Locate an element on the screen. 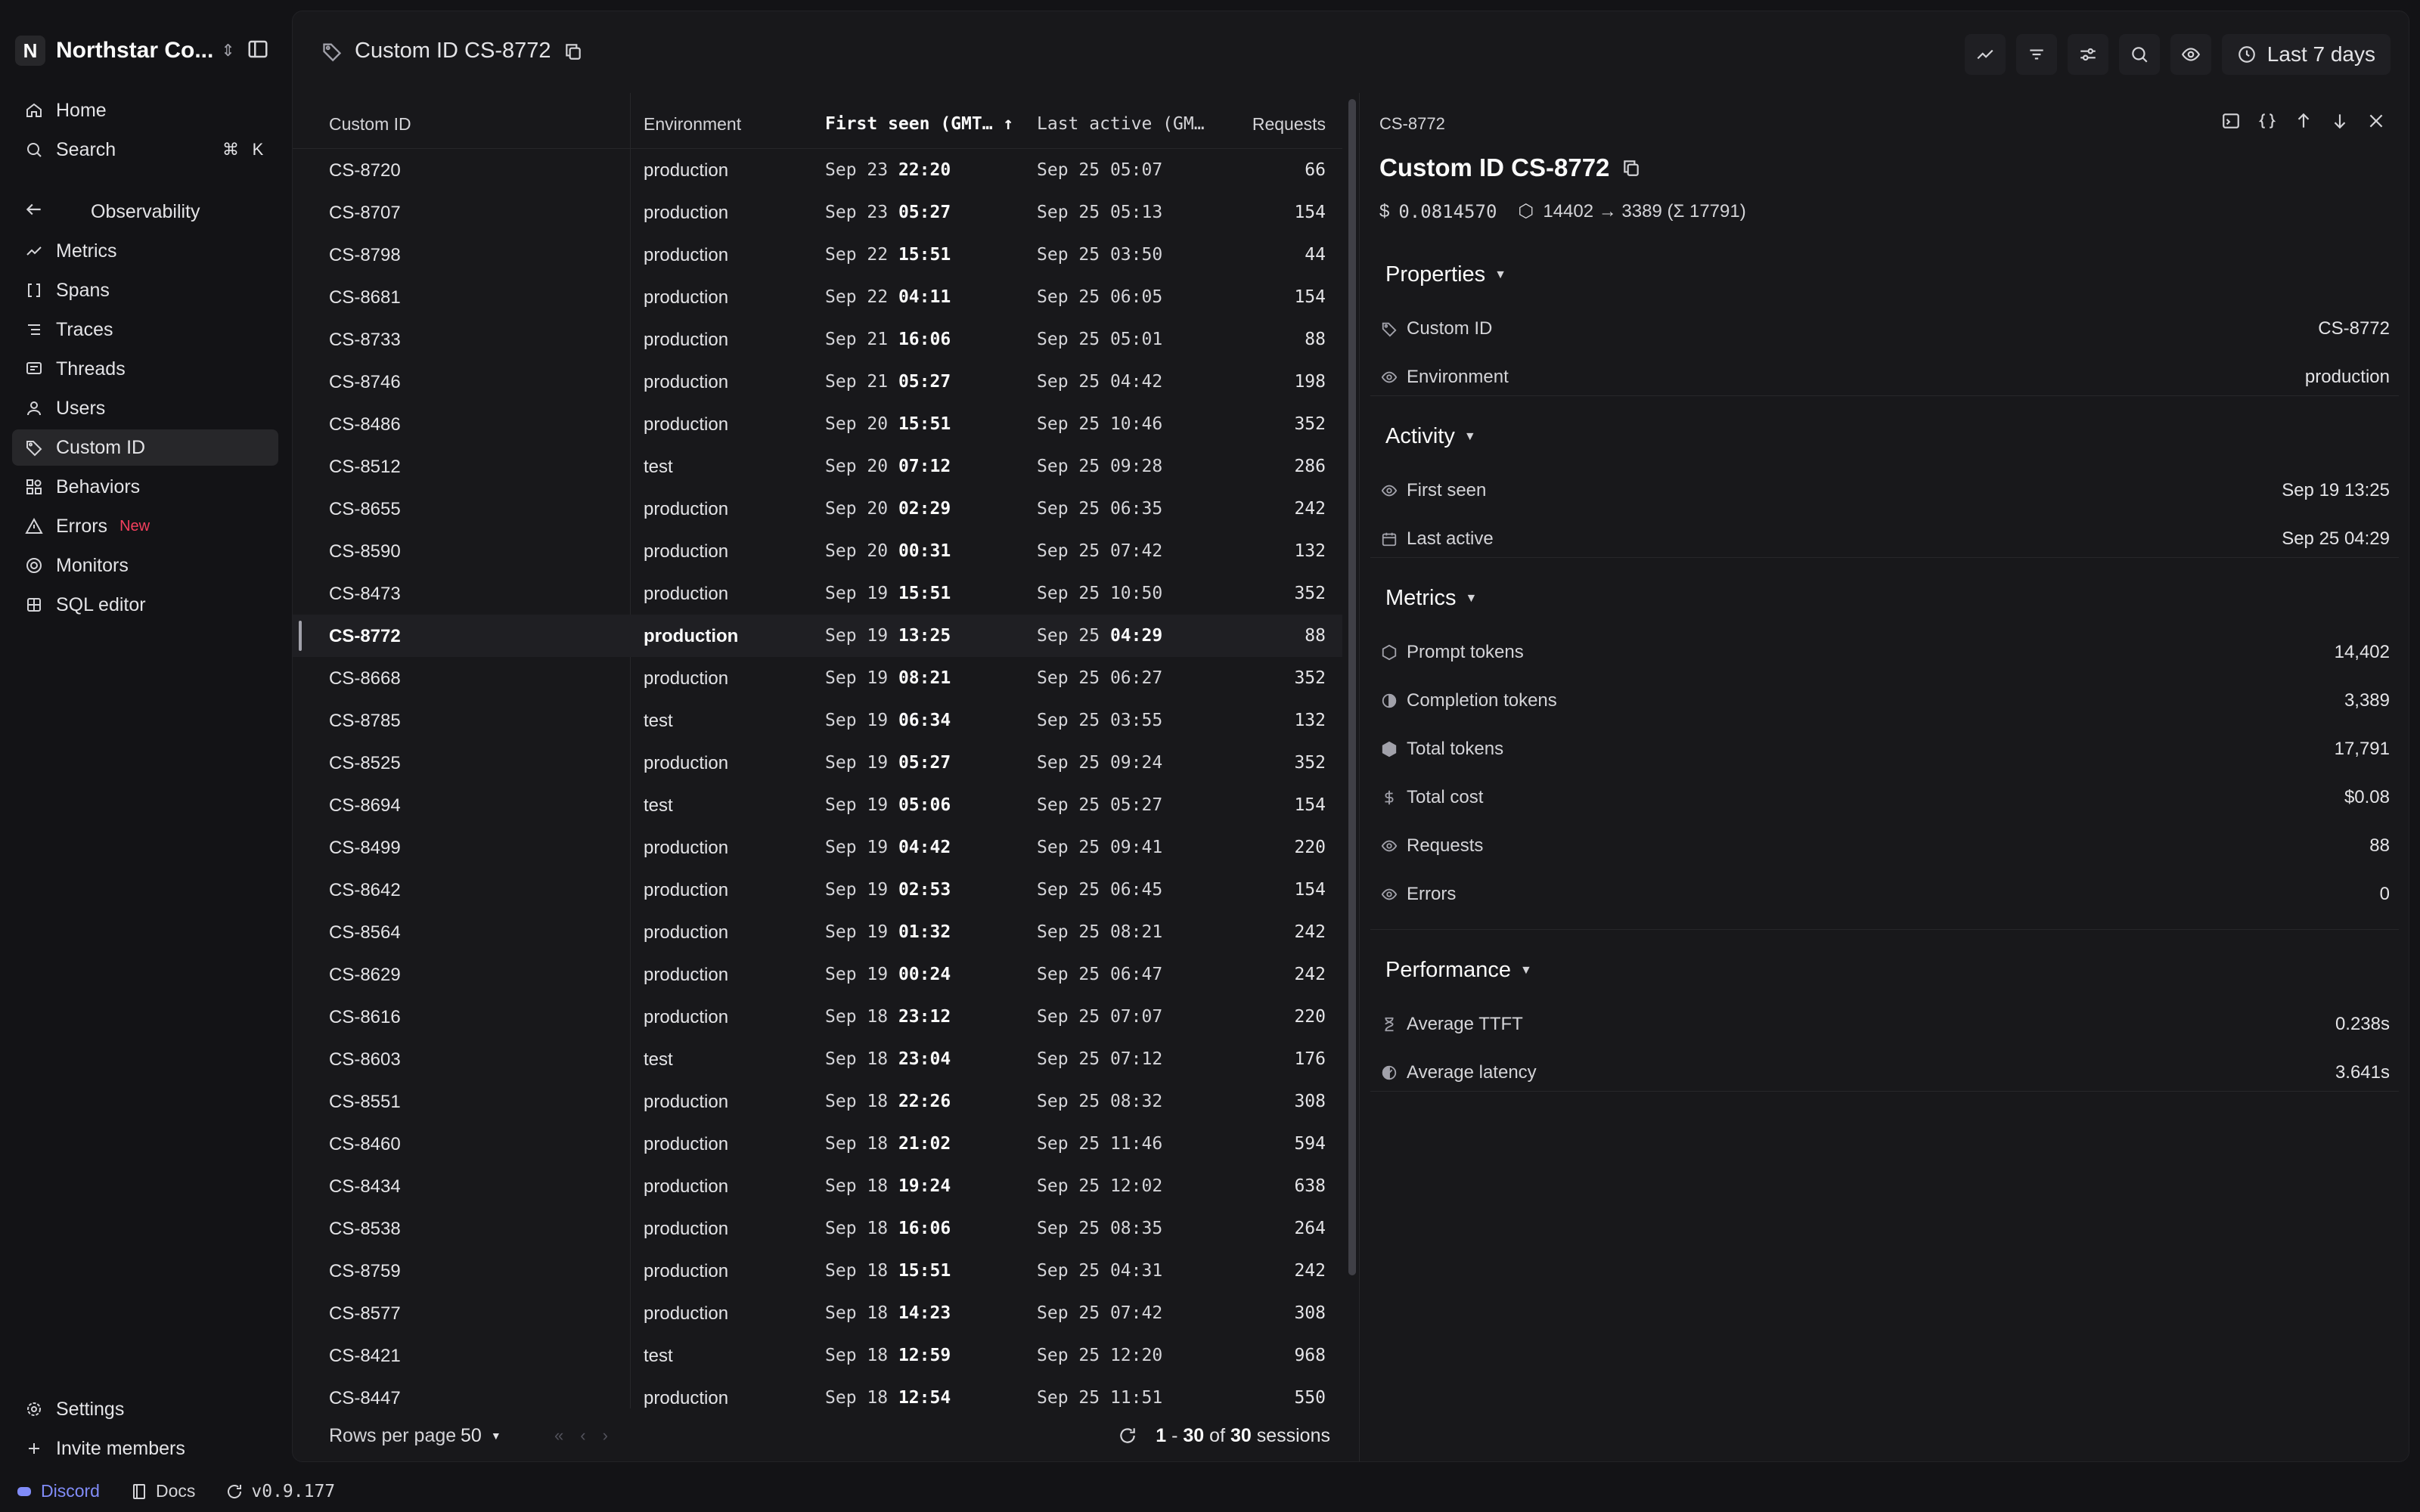  prop-total-cost: Total cost $0.08 is located at coordinates (1884, 797).